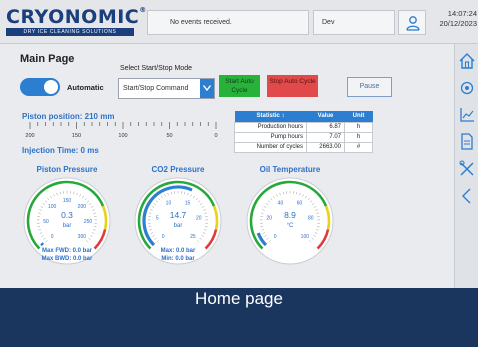 Image resolution: width=478 pixels, height=347 pixels. What do you see at coordinates (70, 32) in the screenshot?
I see `logo-tagline: DRY ICE CLEANING SOLUTIONS` at bounding box center [70, 32].